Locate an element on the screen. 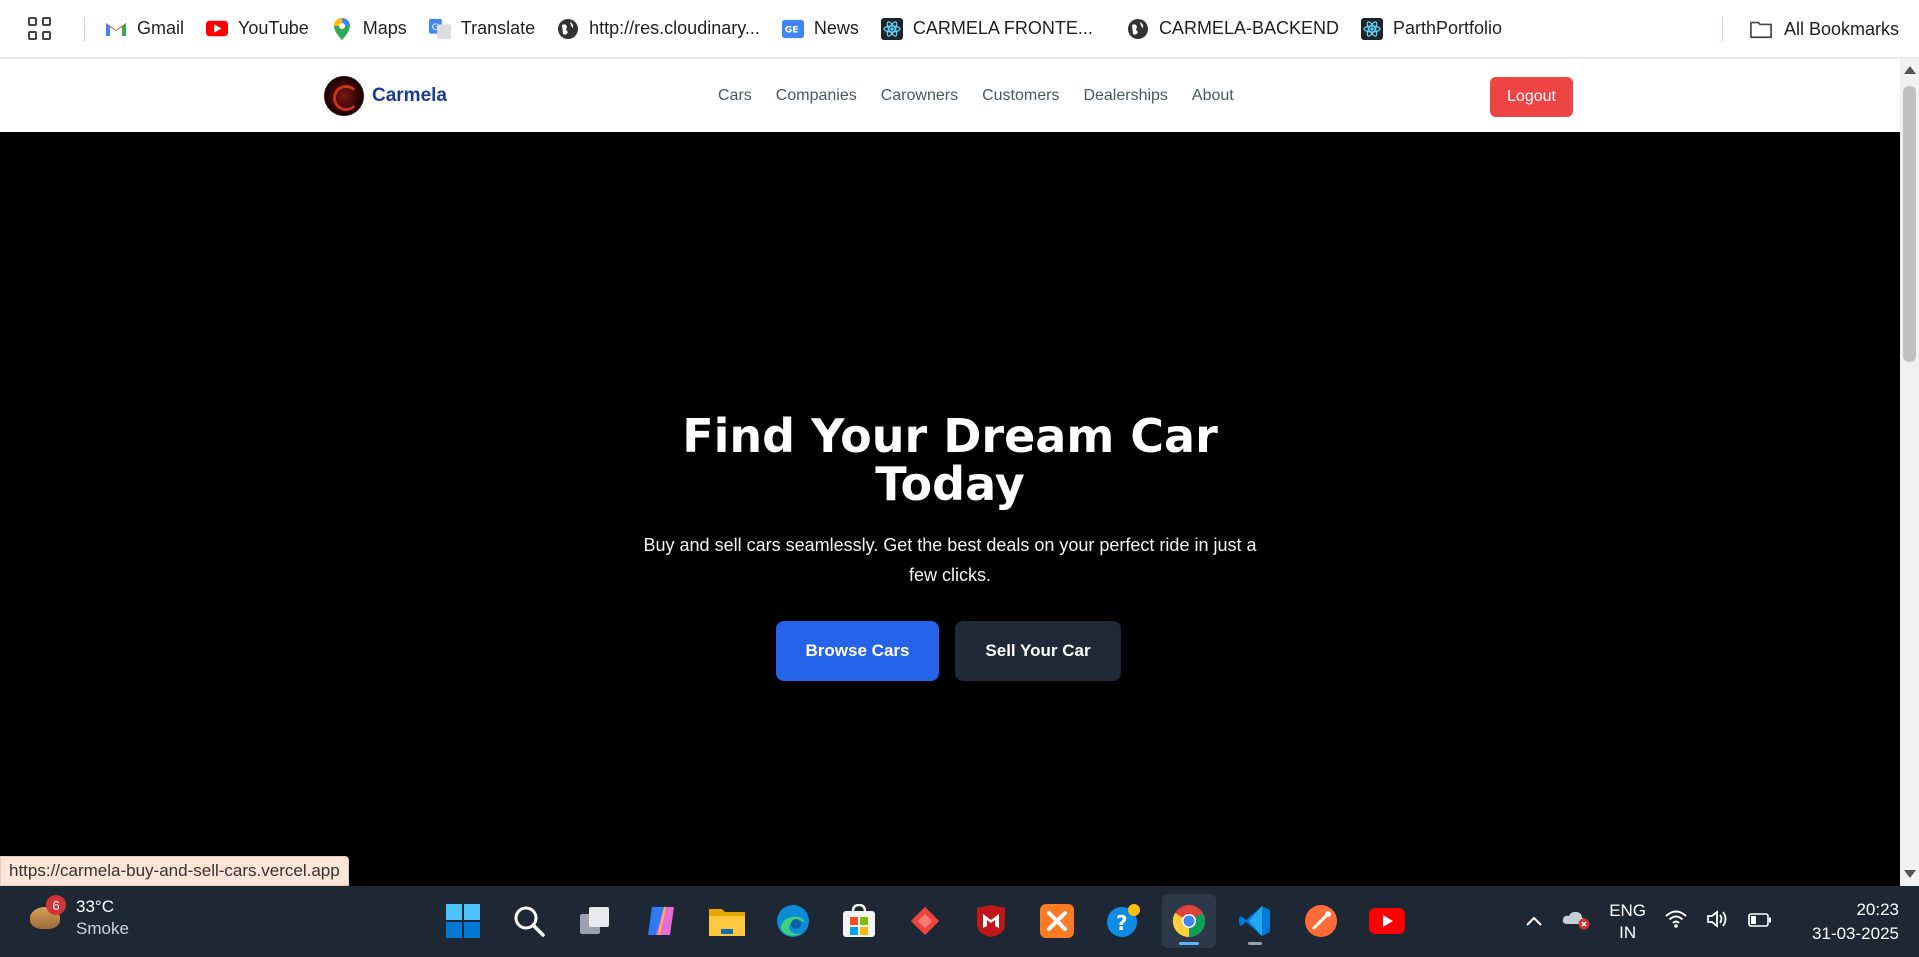 The height and width of the screenshot is (957, 1919). bookmark-maps: Maps is located at coordinates (369, 28).